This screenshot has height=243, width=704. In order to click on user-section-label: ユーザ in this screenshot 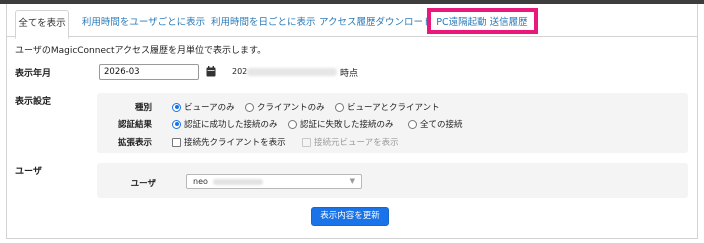, I will do `click(28, 172)`.